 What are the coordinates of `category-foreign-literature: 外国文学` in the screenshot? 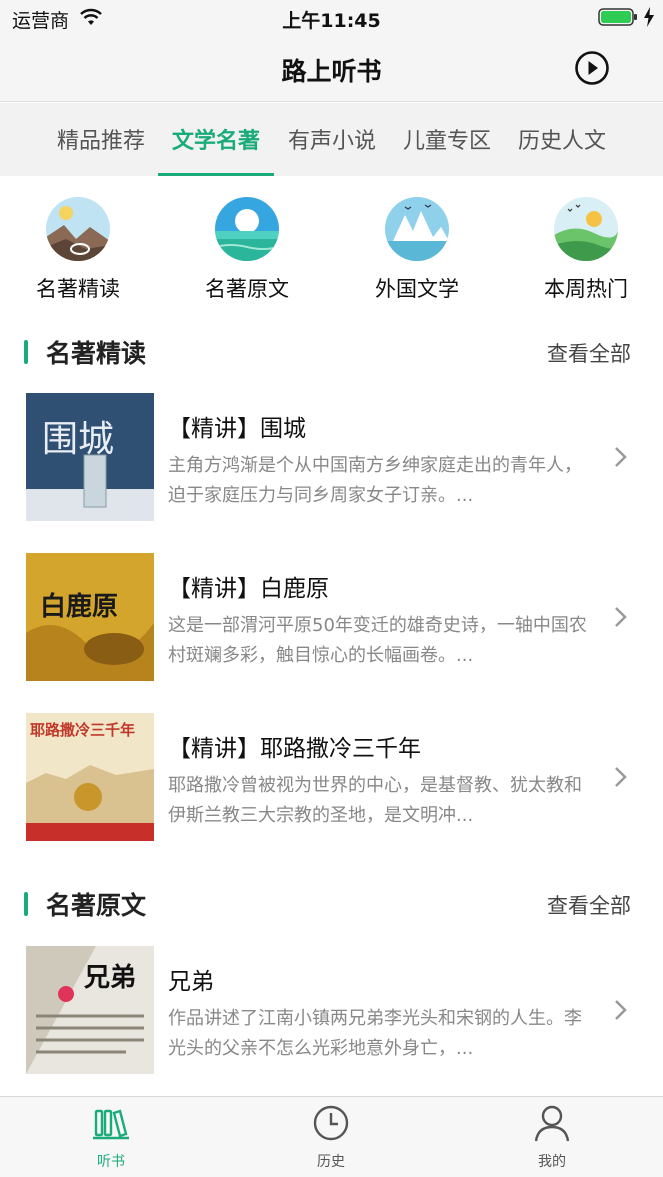 It's located at (417, 250).